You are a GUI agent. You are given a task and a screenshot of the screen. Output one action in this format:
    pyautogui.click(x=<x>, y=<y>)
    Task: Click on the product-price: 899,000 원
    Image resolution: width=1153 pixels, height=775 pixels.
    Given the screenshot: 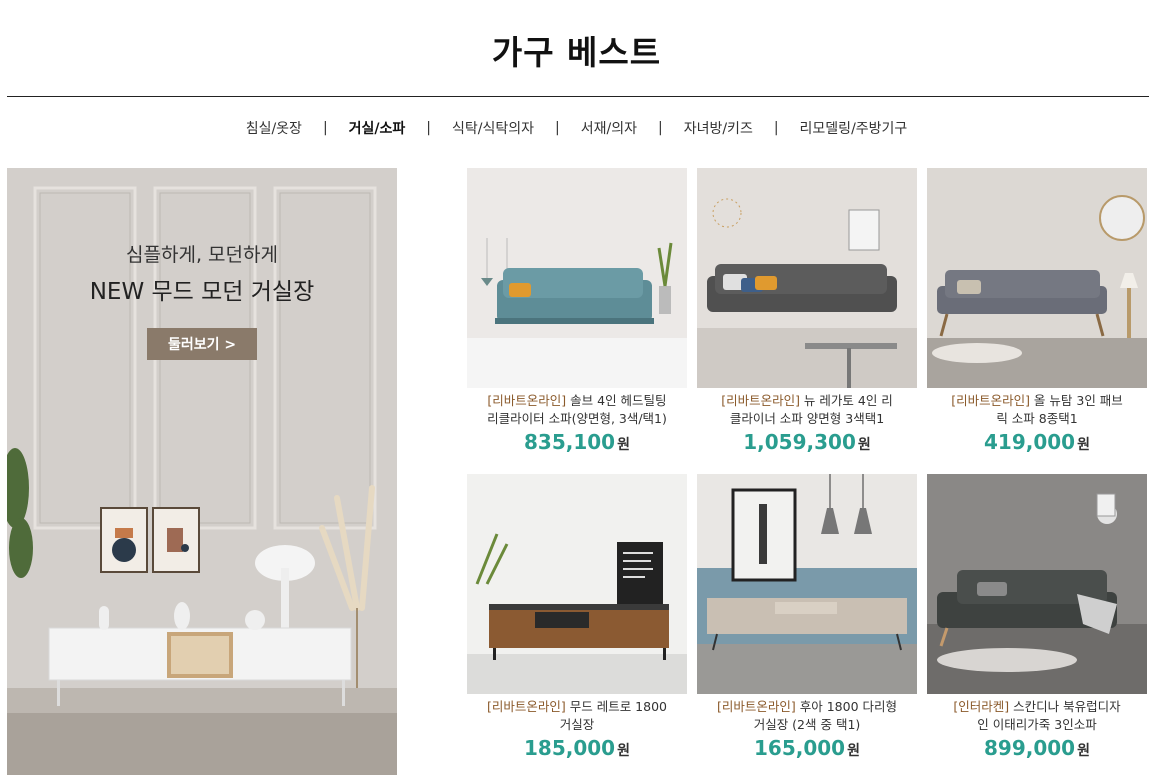 What is the action you would take?
    pyautogui.click(x=1037, y=748)
    